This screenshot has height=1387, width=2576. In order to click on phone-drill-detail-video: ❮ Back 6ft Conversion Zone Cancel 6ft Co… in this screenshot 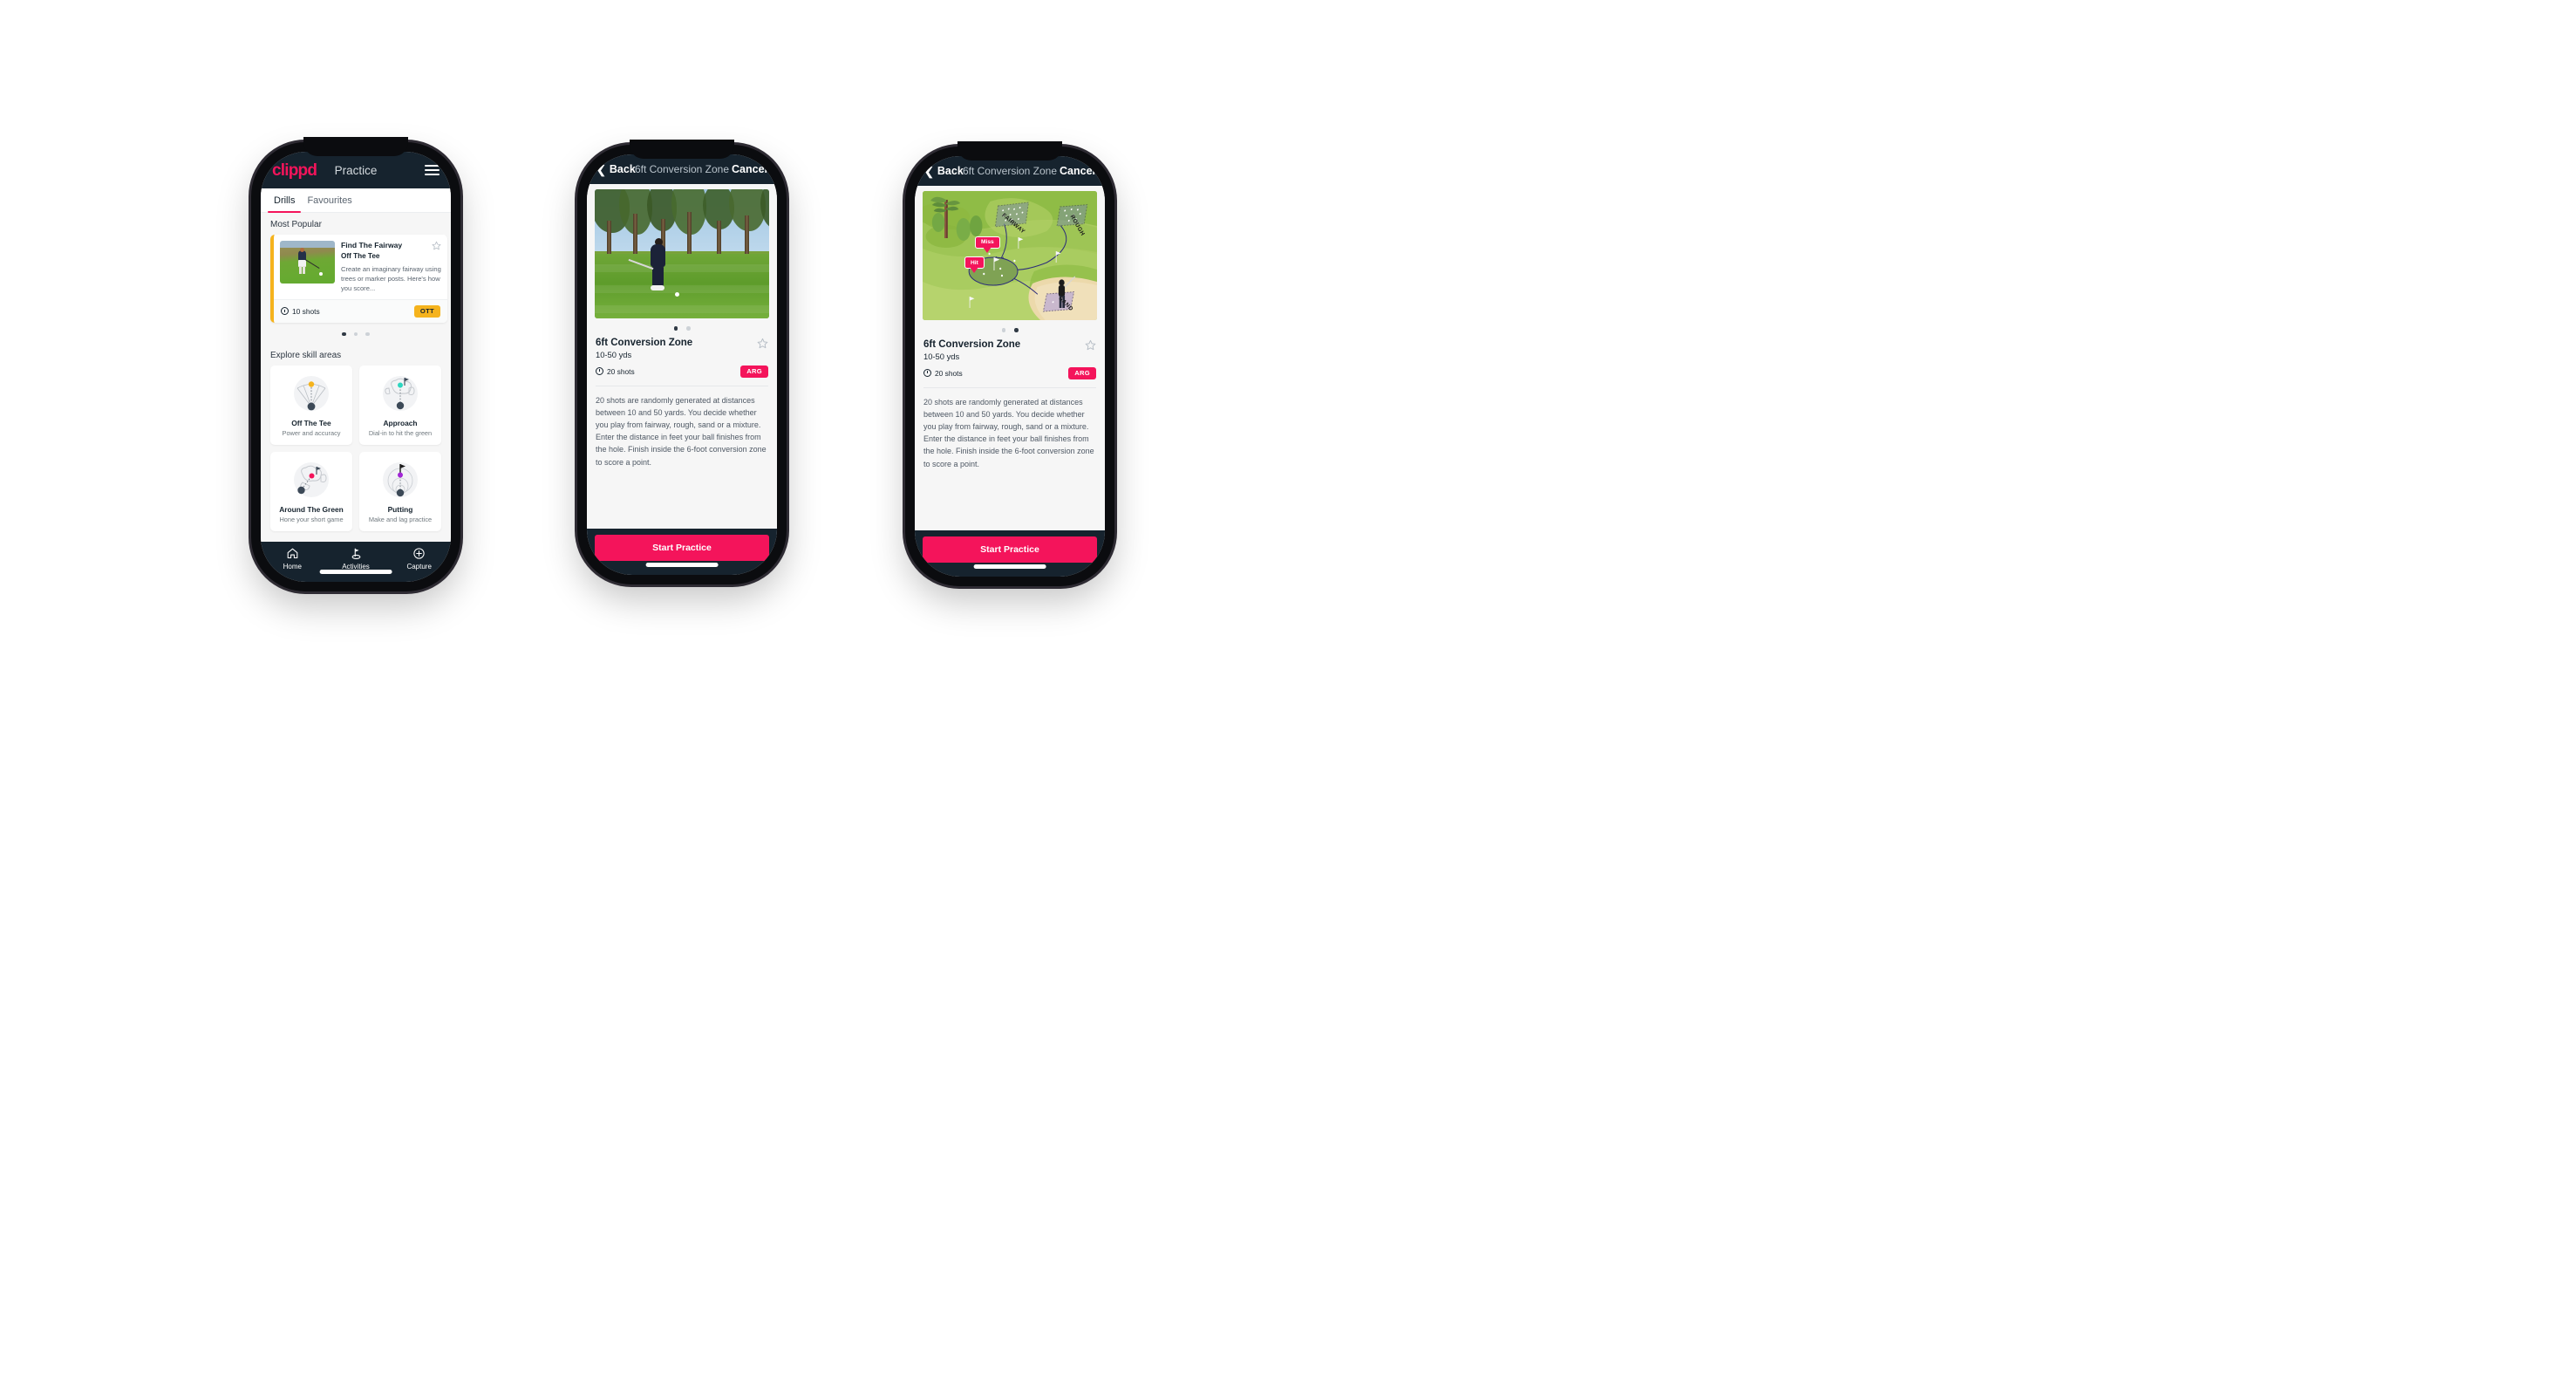, I will do `click(682, 362)`.